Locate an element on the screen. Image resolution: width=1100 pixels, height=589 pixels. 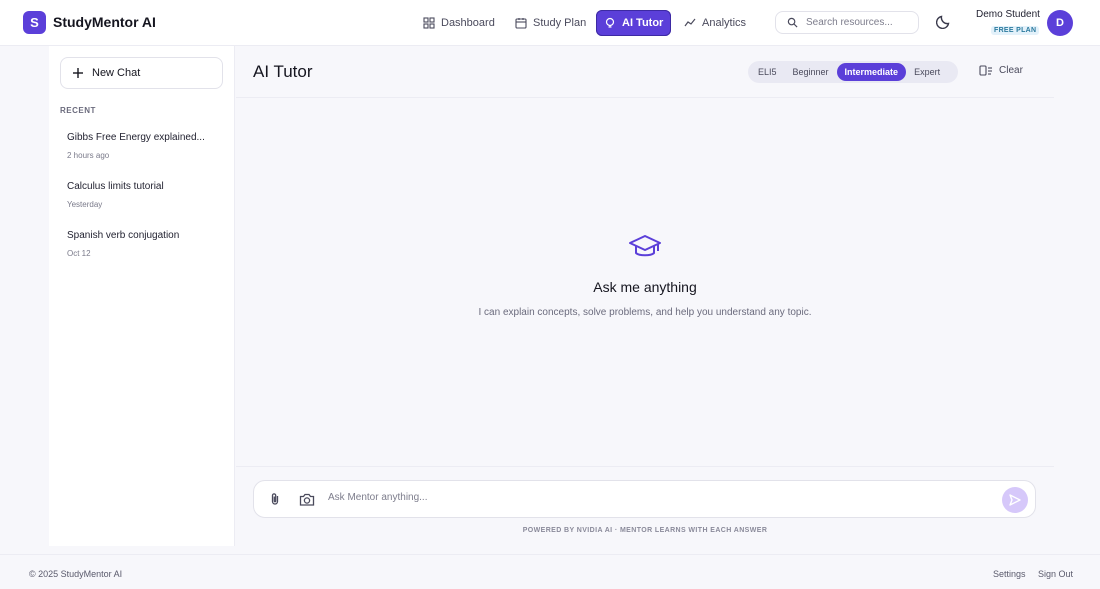
chat-time: 2 hours ago is located at coordinates (88, 155).